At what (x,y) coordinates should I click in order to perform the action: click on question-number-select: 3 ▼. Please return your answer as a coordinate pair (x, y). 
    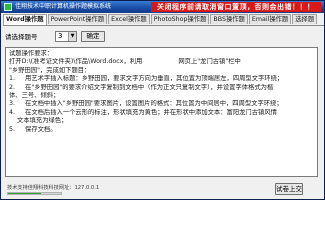
    Looking at the image, I should click on (66, 36).